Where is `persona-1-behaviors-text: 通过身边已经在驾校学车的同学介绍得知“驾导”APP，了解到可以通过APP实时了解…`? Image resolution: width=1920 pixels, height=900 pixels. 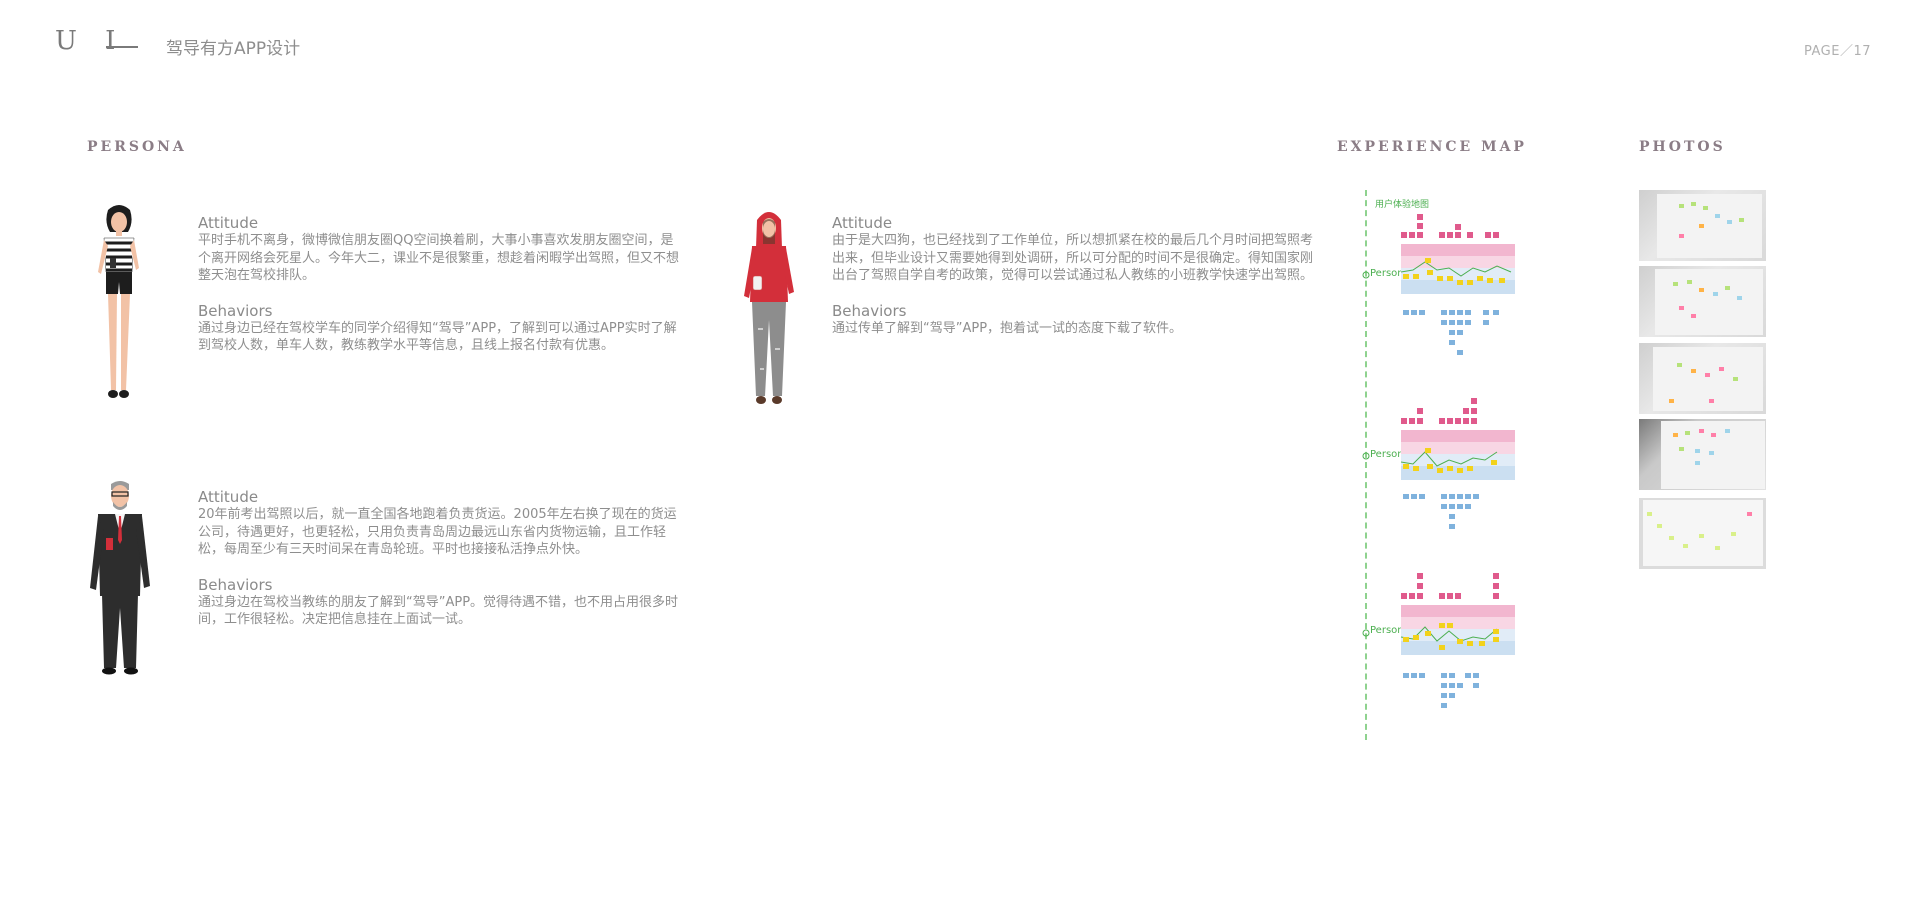 persona-1-behaviors-text: 通过身边已经在驾校学车的同学介绍得知“驾导”APP，了解到可以通过APP实时了解… is located at coordinates (437, 337).